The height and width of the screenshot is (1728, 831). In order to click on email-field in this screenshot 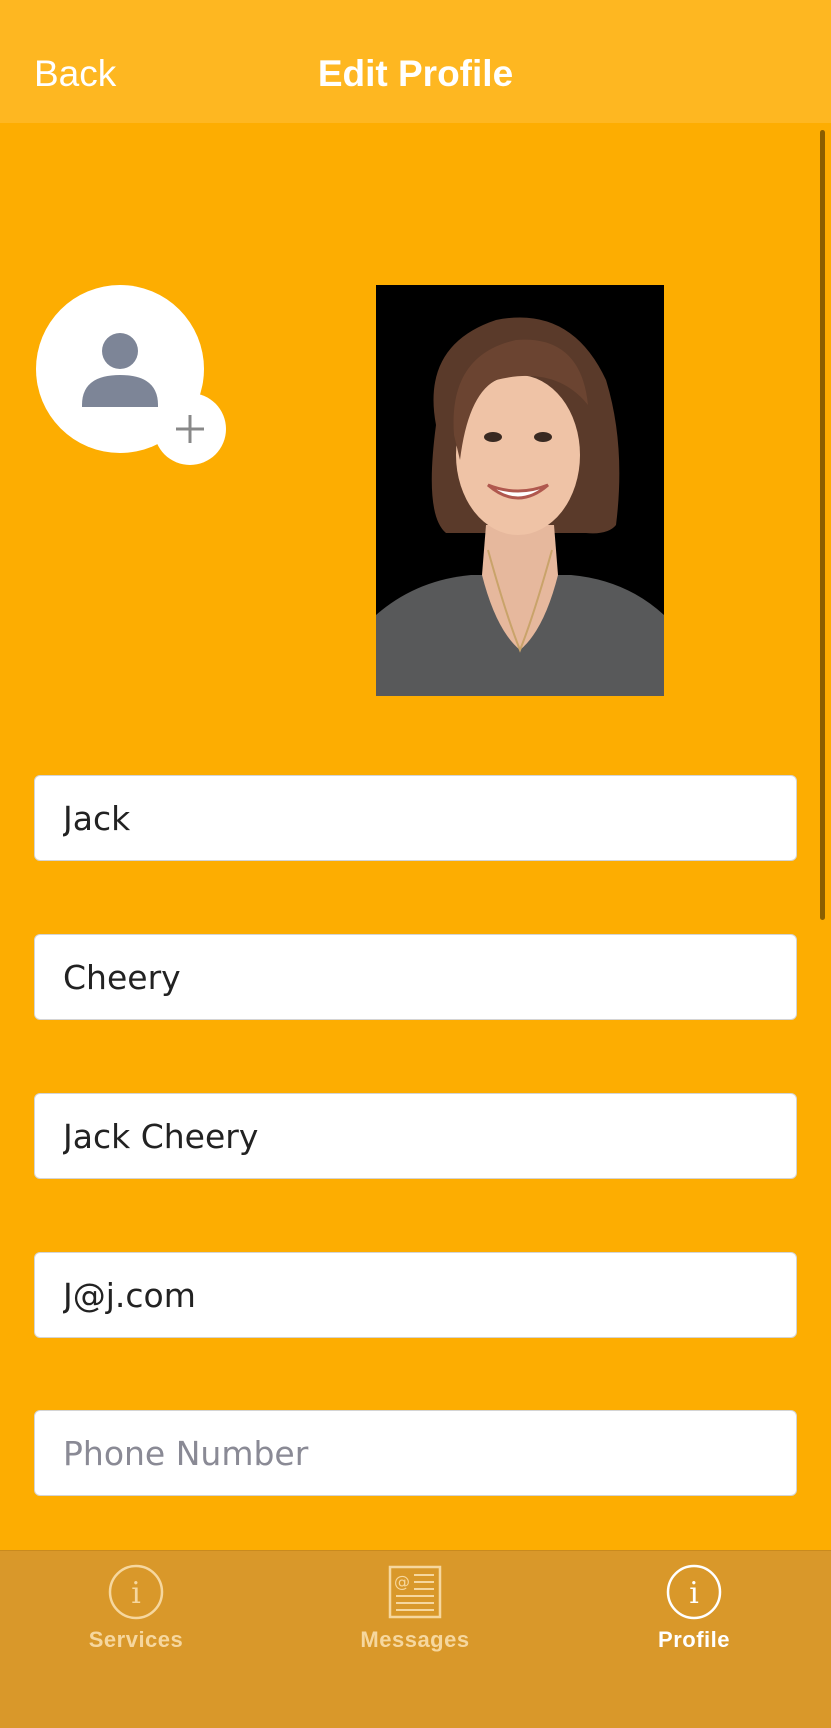, I will do `click(415, 1295)`.